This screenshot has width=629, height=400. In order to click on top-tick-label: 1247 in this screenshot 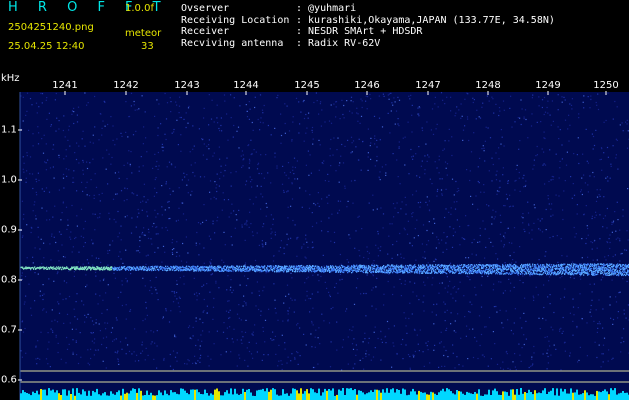, I will do `click(428, 85)`.